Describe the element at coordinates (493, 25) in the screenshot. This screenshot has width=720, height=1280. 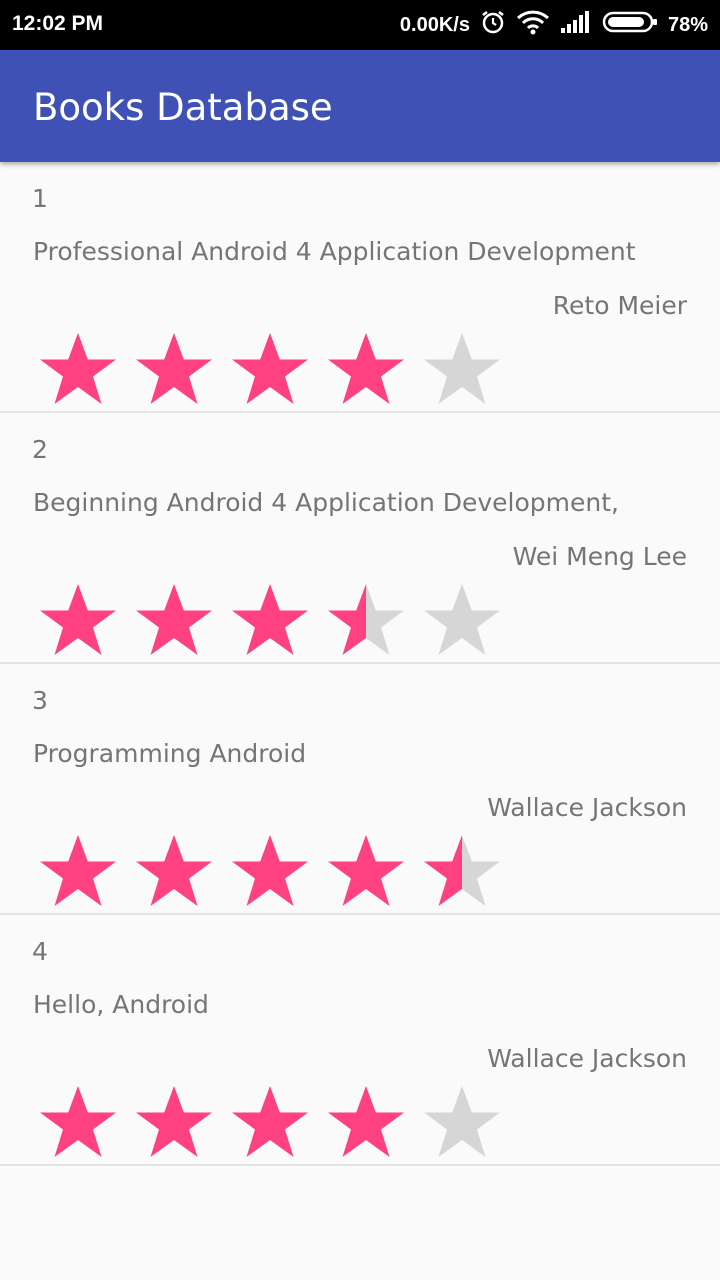
I see `alarm-icon` at that location.